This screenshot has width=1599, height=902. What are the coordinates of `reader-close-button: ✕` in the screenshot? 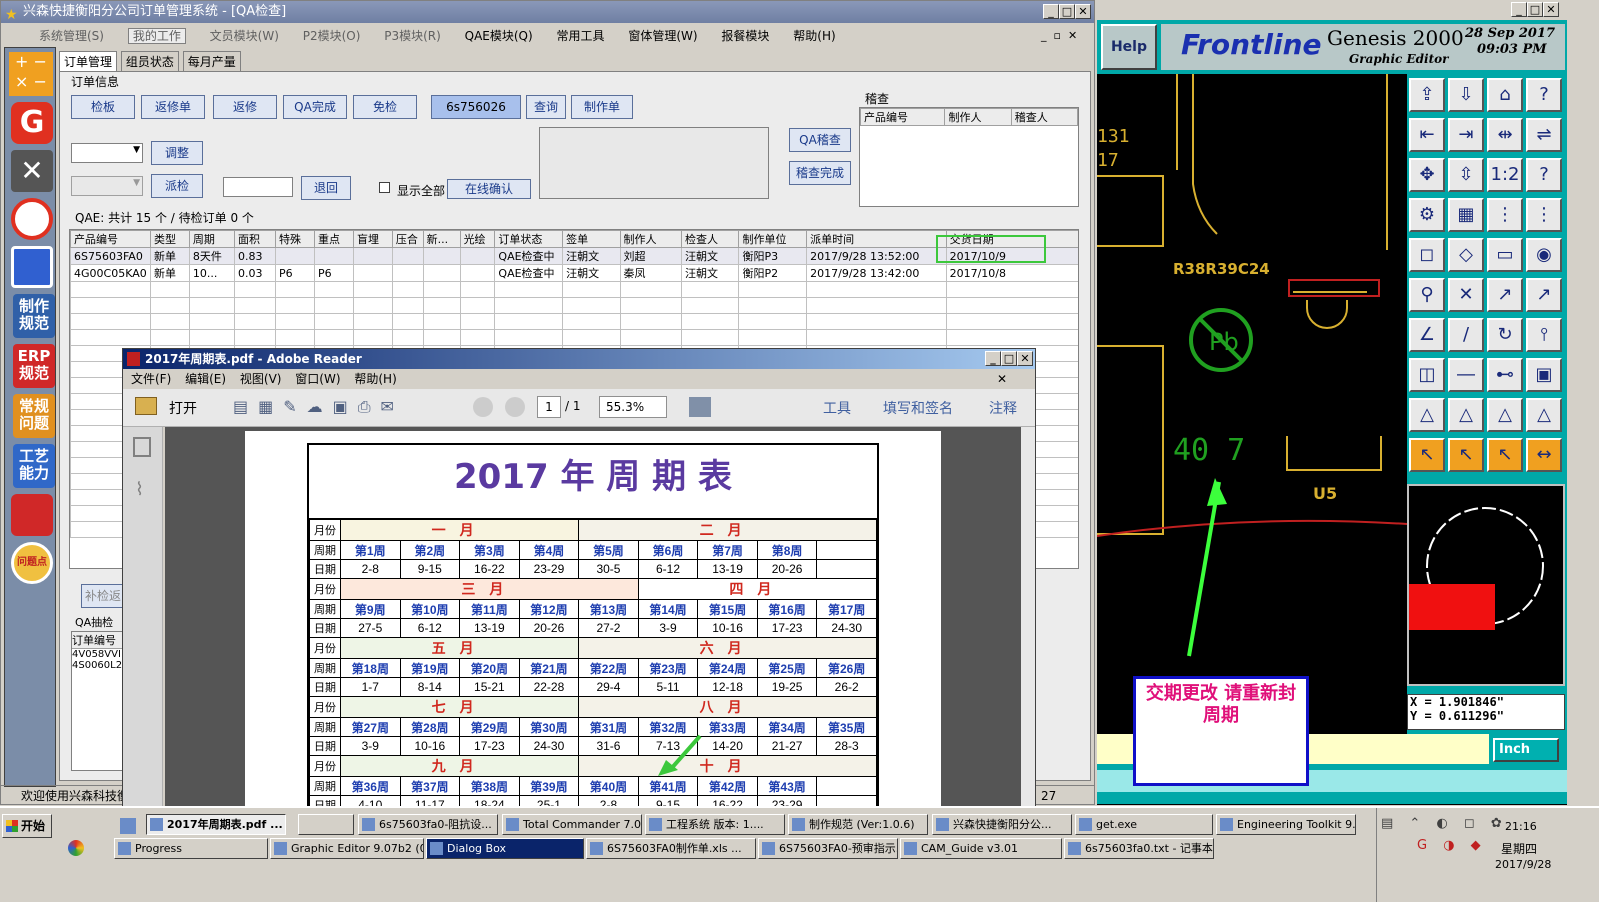 It's located at (1025, 358).